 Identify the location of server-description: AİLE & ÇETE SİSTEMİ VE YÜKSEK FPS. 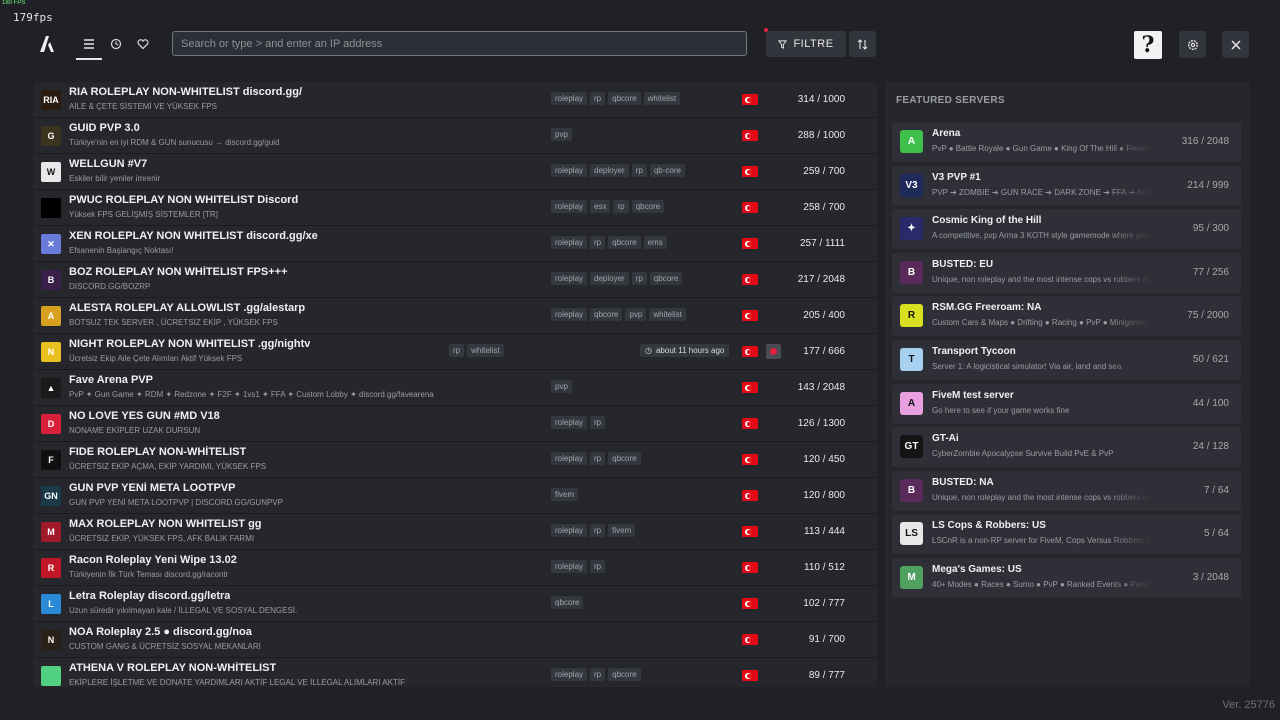
(143, 106).